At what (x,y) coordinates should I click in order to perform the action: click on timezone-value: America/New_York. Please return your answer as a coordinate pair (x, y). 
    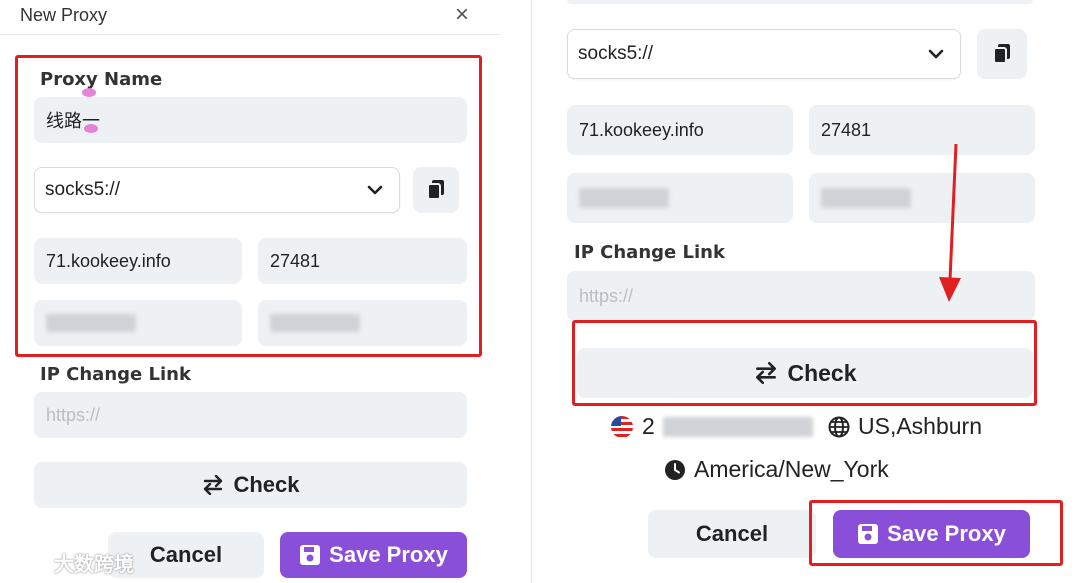
    Looking at the image, I should click on (791, 469).